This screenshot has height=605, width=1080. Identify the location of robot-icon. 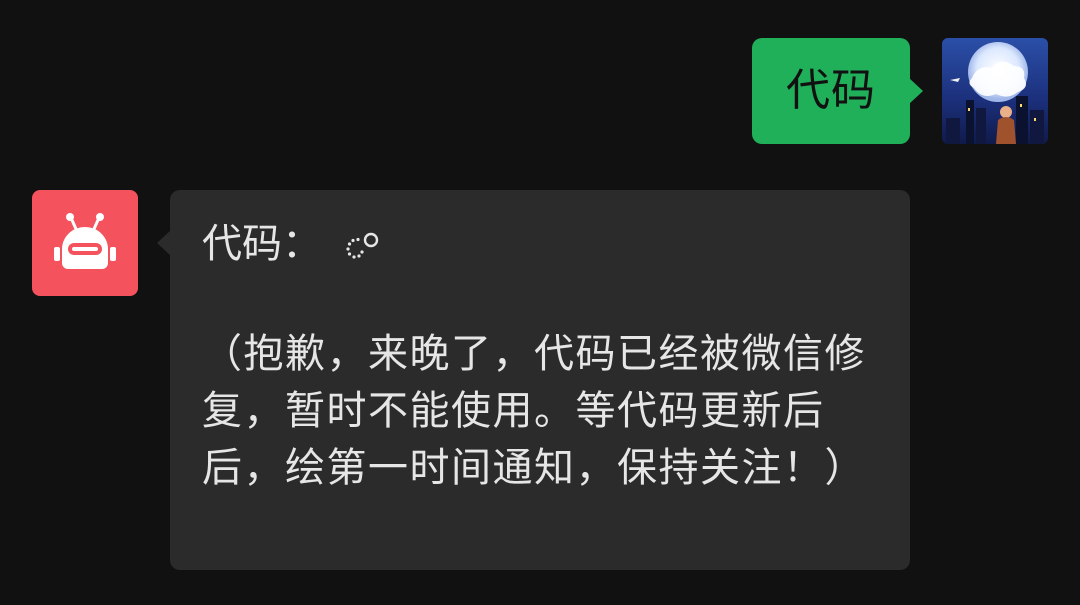
(85, 241).